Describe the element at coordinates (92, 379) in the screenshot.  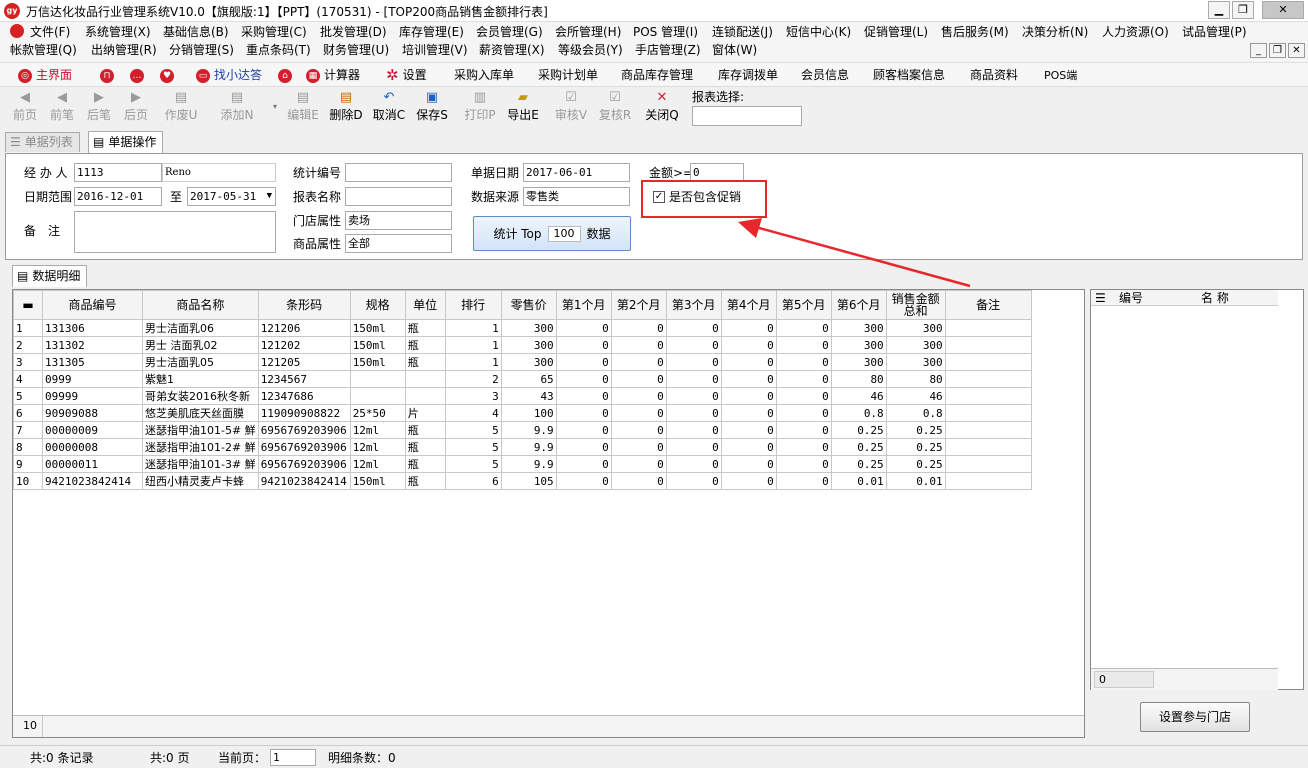
I see `table-cell: 0999` at that location.